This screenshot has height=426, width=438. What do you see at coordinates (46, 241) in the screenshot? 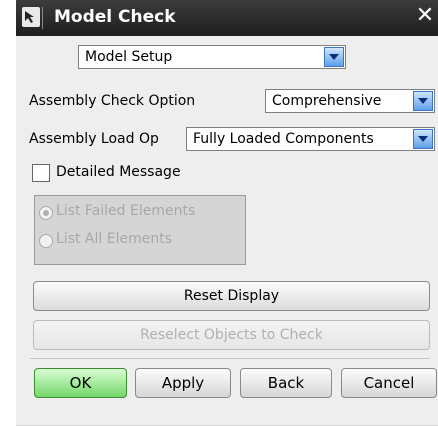
I see `list-all-radio` at bounding box center [46, 241].